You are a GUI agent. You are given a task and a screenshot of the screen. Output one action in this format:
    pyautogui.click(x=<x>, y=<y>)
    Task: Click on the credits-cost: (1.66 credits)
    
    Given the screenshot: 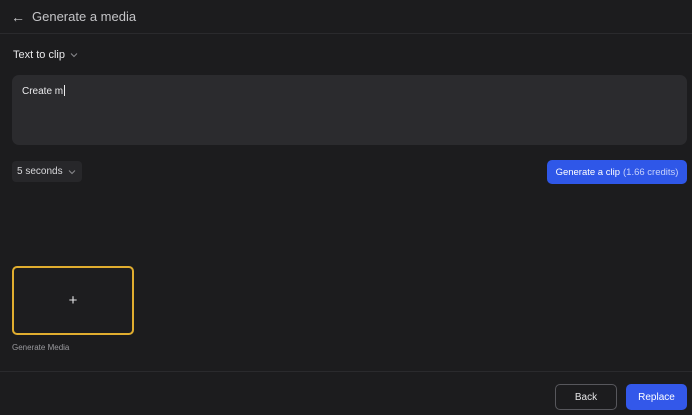 What is the action you would take?
    pyautogui.click(x=651, y=172)
    